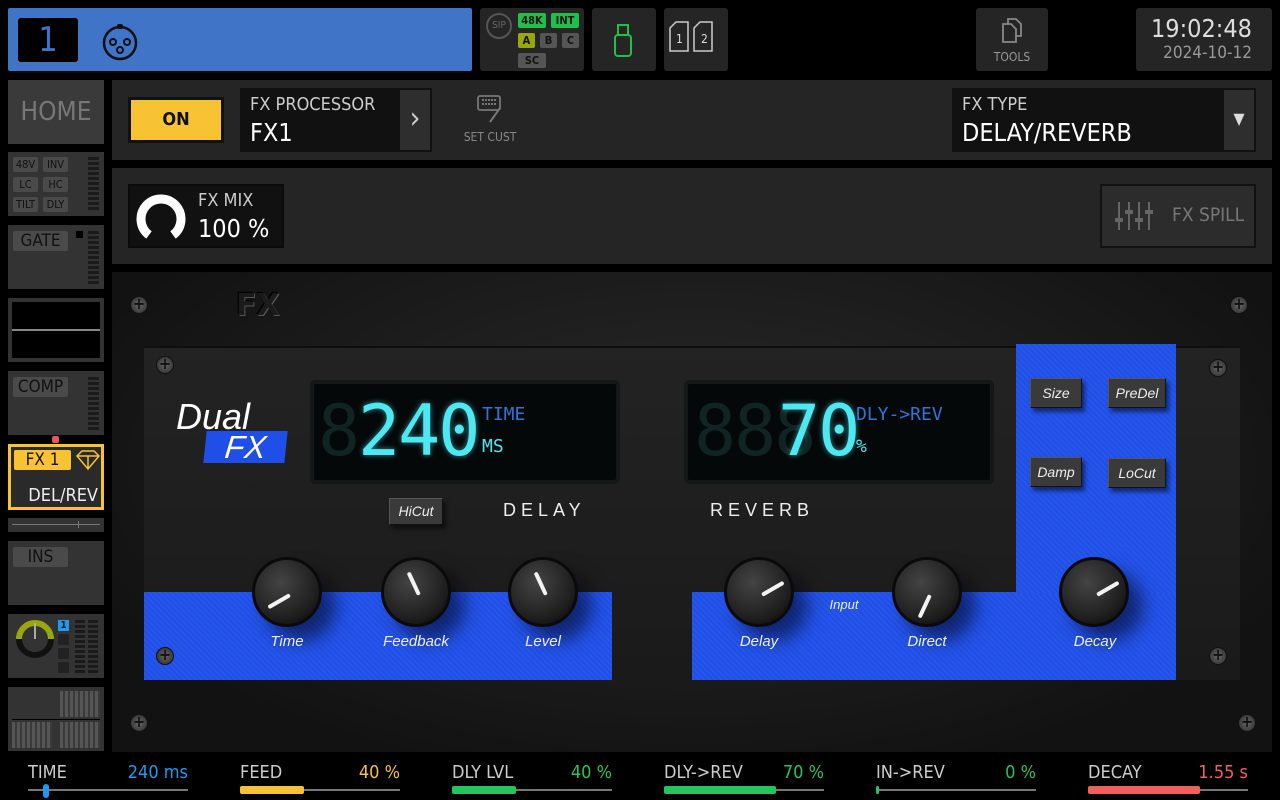  I want to click on tools-button: TOOLS, so click(1012, 39).